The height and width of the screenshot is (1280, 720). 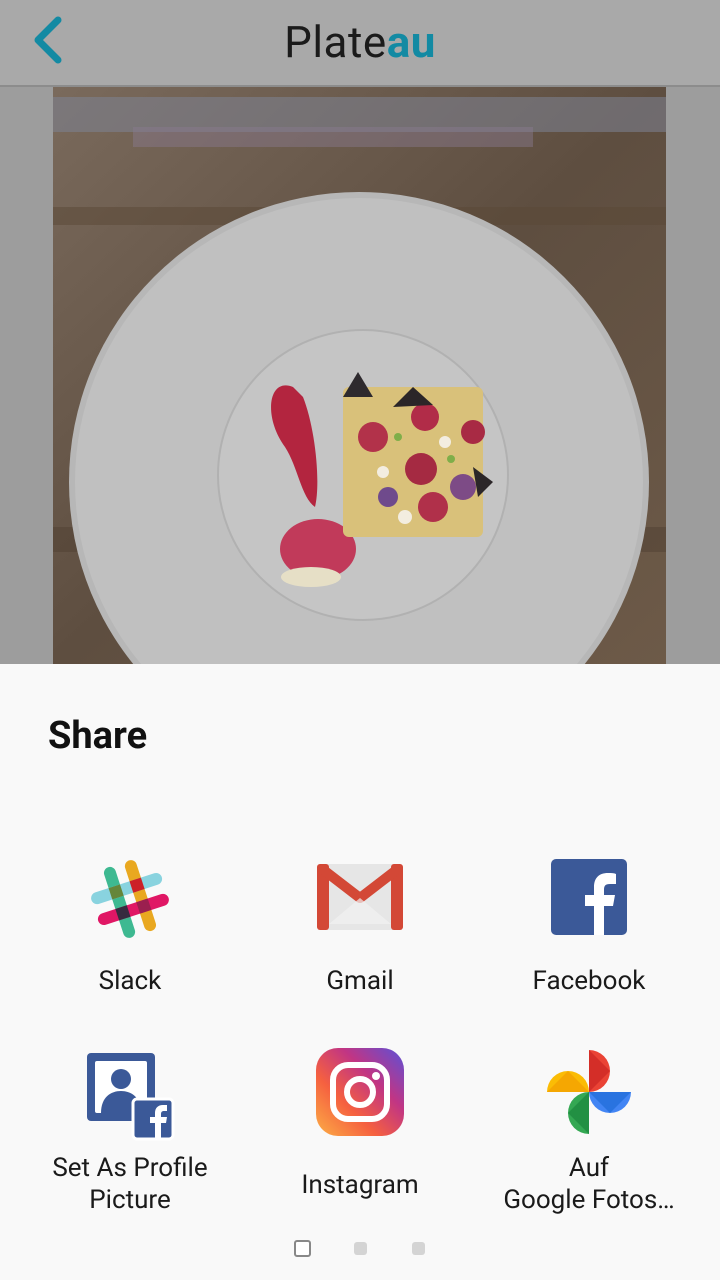 I want to click on share-app-label-line2: Picture, so click(x=130, y=1200).